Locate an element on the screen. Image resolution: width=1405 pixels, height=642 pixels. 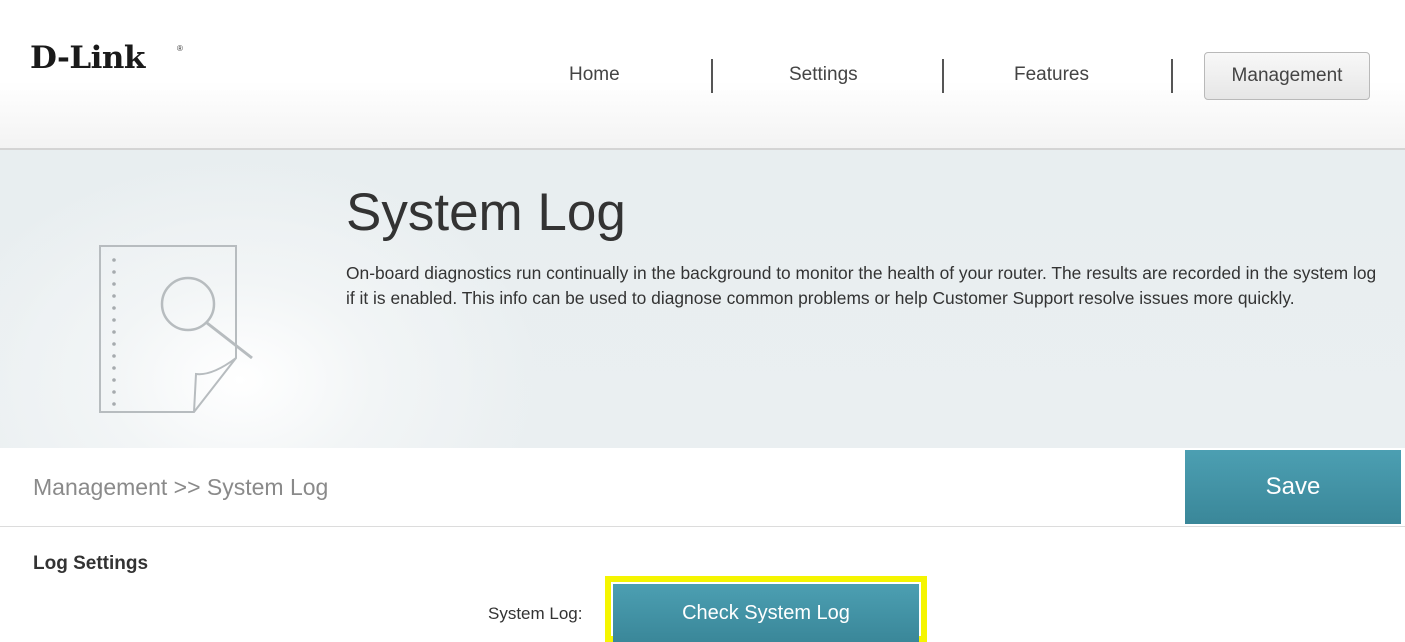
nav-home: Home is located at coordinates (594, 75).